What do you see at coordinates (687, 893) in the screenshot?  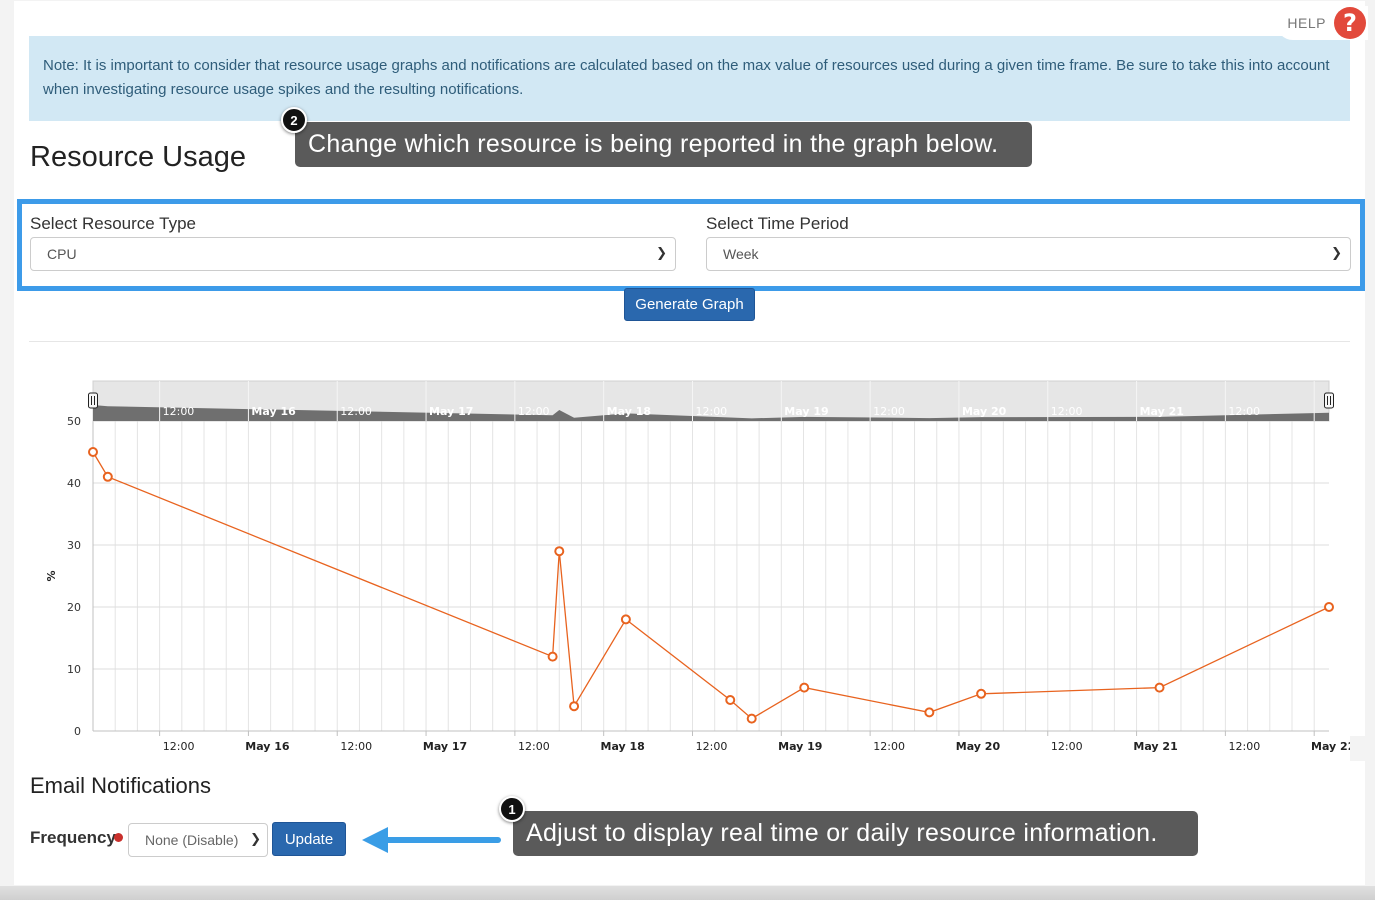 I see `bottom-bar` at bounding box center [687, 893].